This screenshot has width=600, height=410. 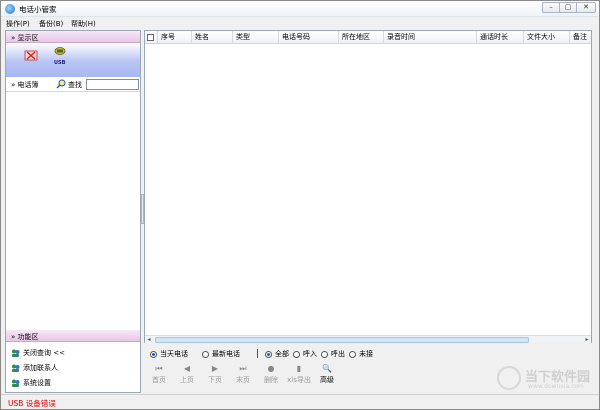 I want to click on radio-outgoing-label: 呼出, so click(x=338, y=354).